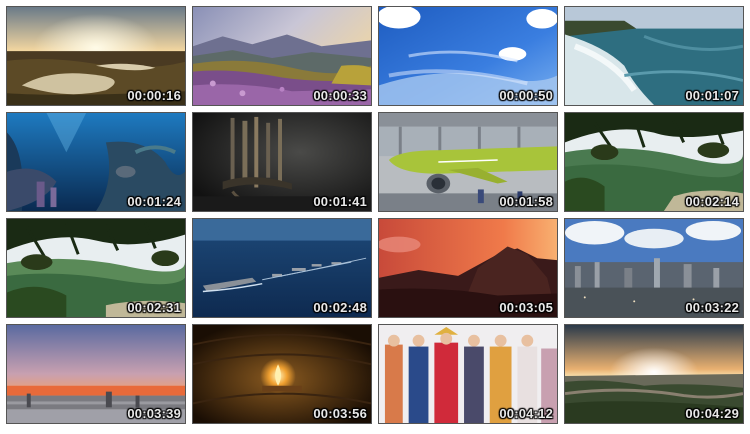 Image resolution: width=750 pixels, height=434 pixels. I want to click on thumbnail-15: 00:04:12, so click(468, 374).